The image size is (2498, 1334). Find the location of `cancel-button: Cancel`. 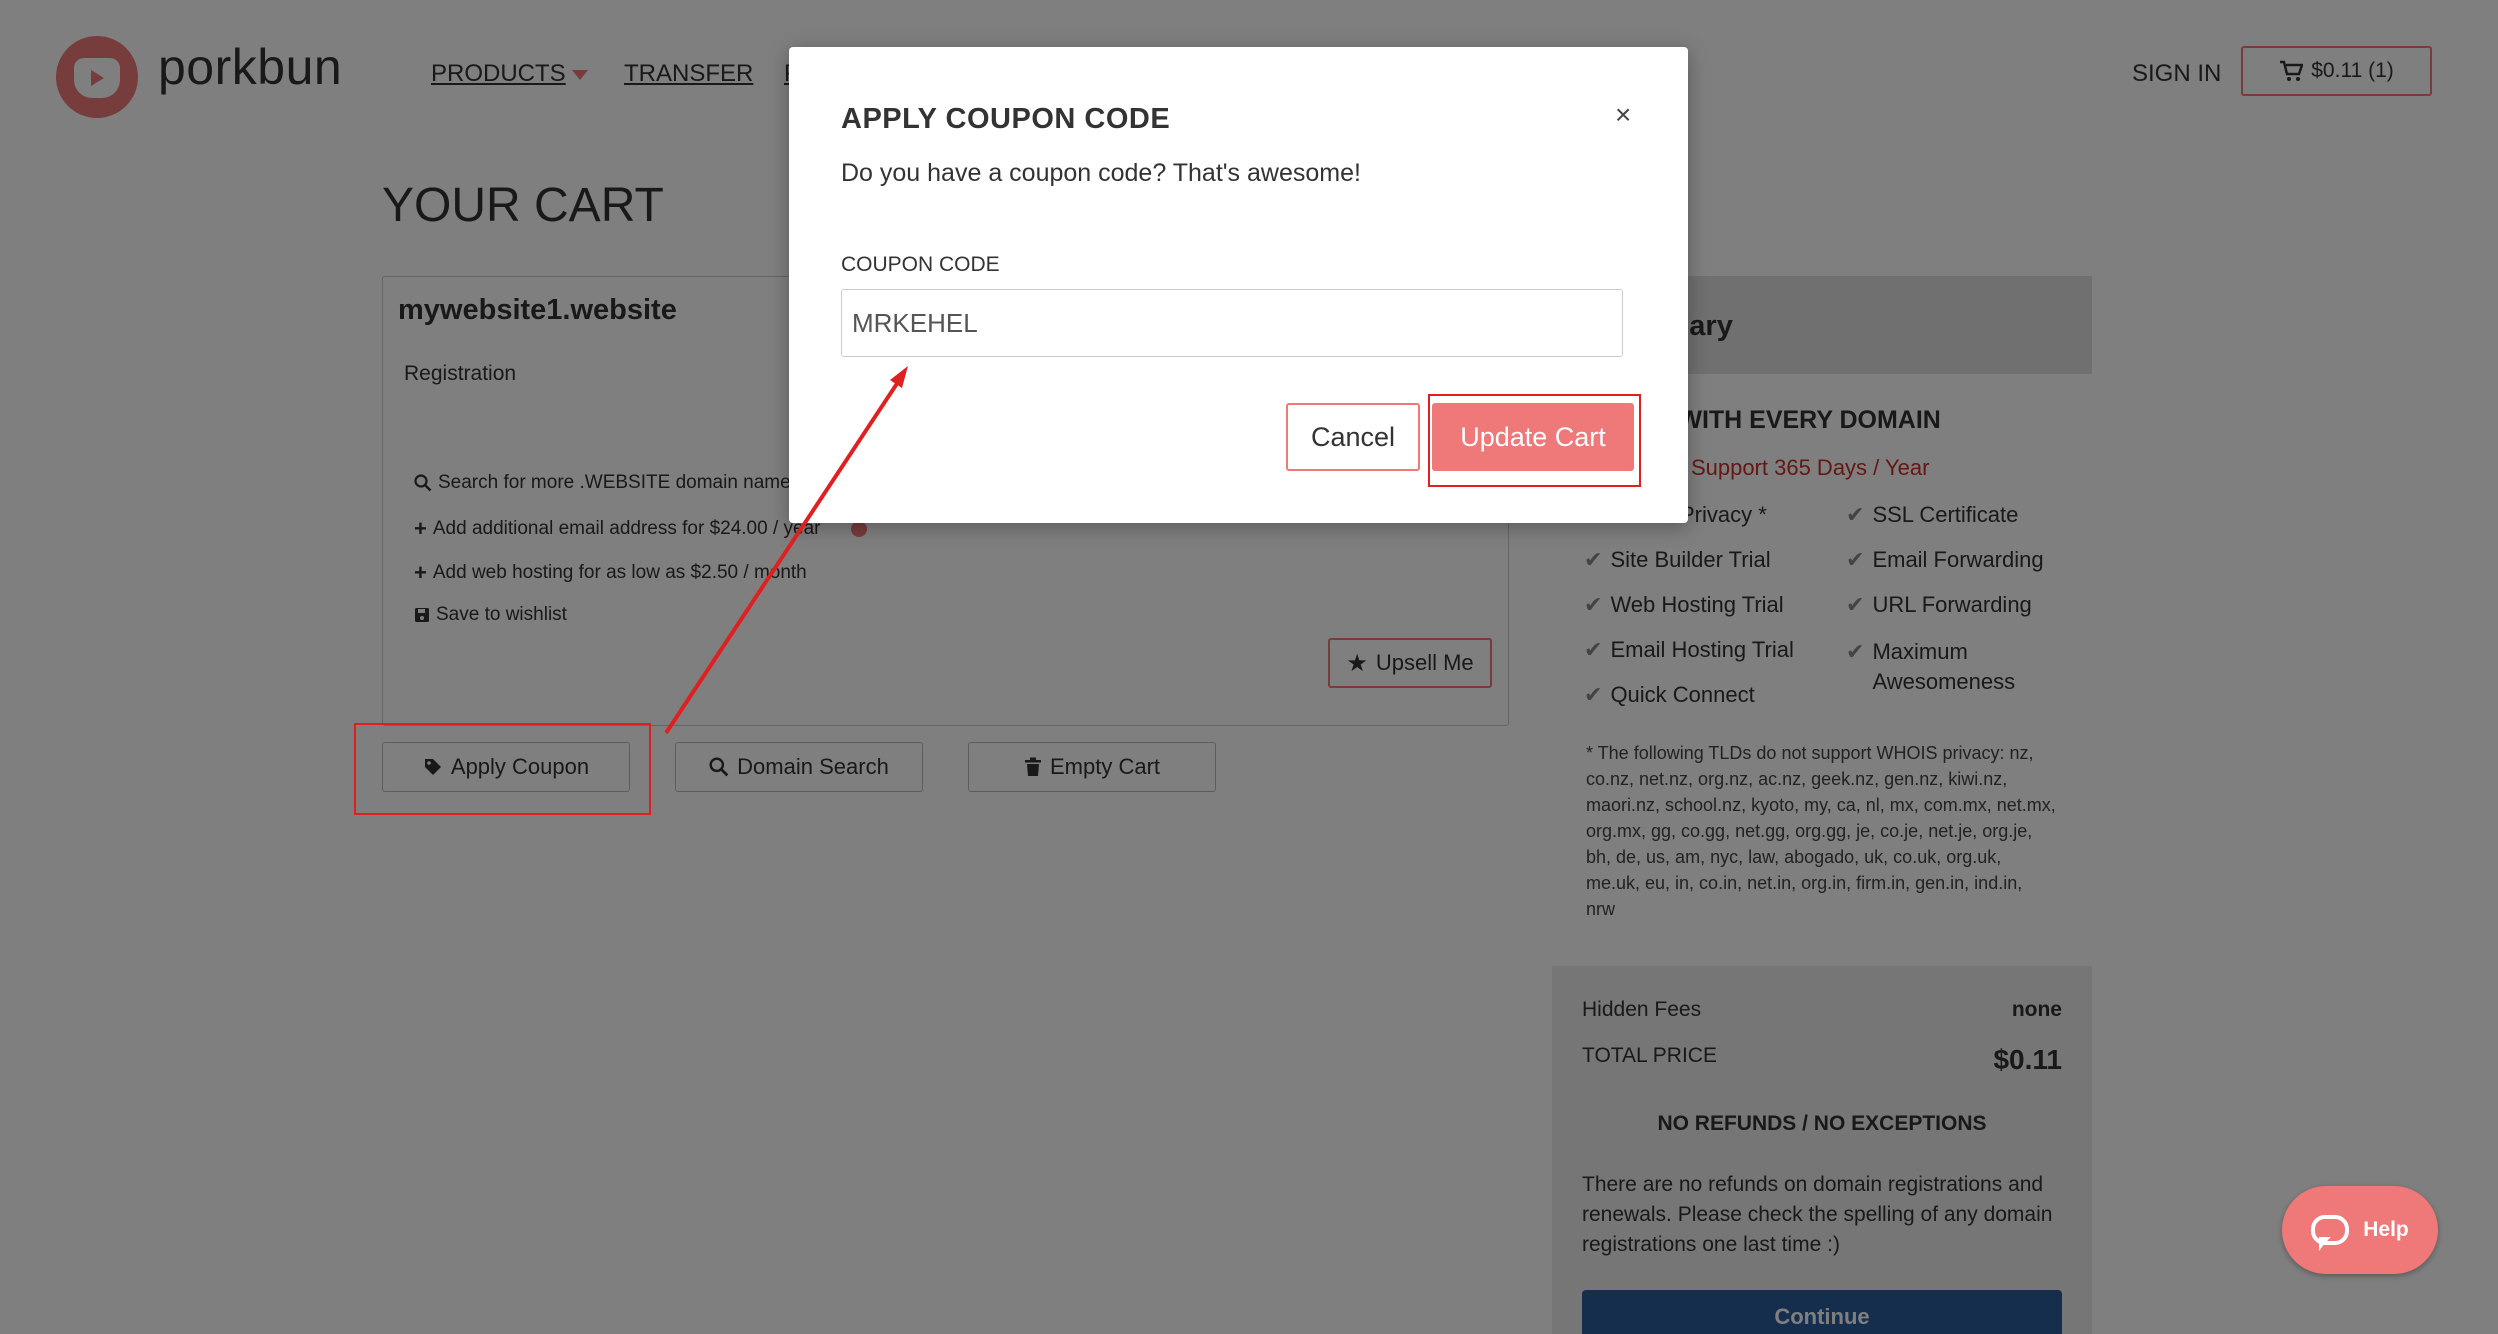

cancel-button: Cancel is located at coordinates (1353, 437).